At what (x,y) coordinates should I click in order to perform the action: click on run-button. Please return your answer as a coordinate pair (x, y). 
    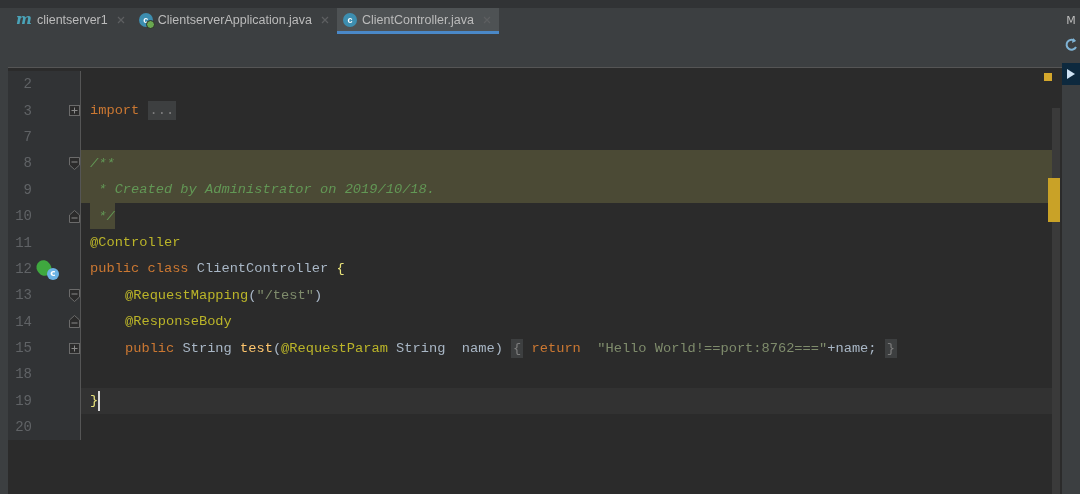
    Looking at the image, I should click on (1071, 74).